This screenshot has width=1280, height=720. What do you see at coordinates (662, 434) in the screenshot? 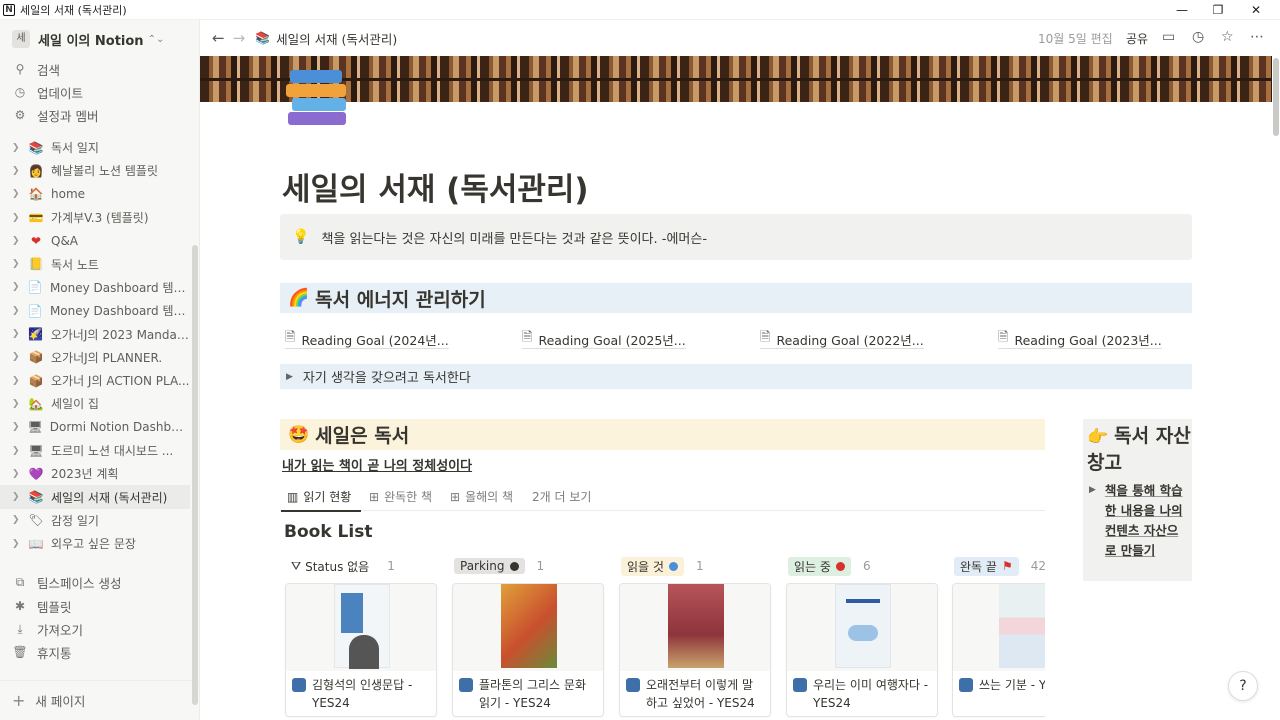
I see `reading-heading: 🤩 세일은 독서` at bounding box center [662, 434].